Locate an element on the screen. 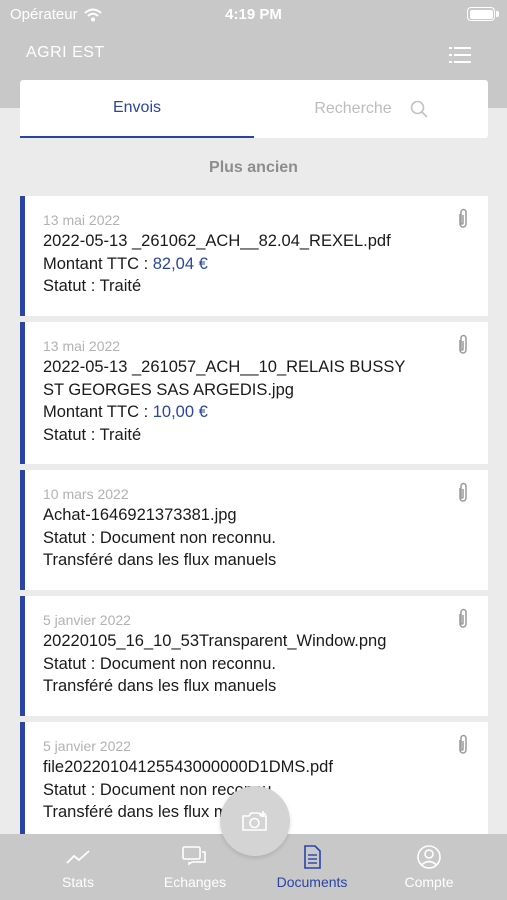 This screenshot has height=900, width=507. tab-envois: Envois is located at coordinates (137, 109).